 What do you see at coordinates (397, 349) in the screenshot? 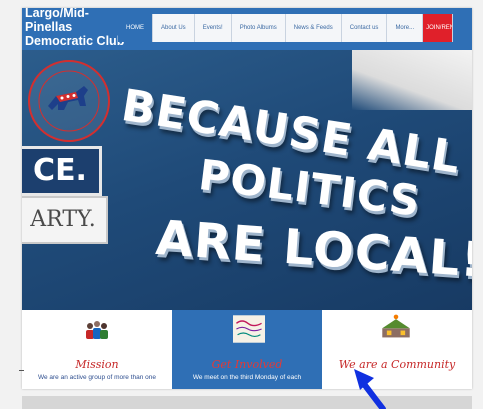
I see `card-community: We are a Community` at bounding box center [397, 349].